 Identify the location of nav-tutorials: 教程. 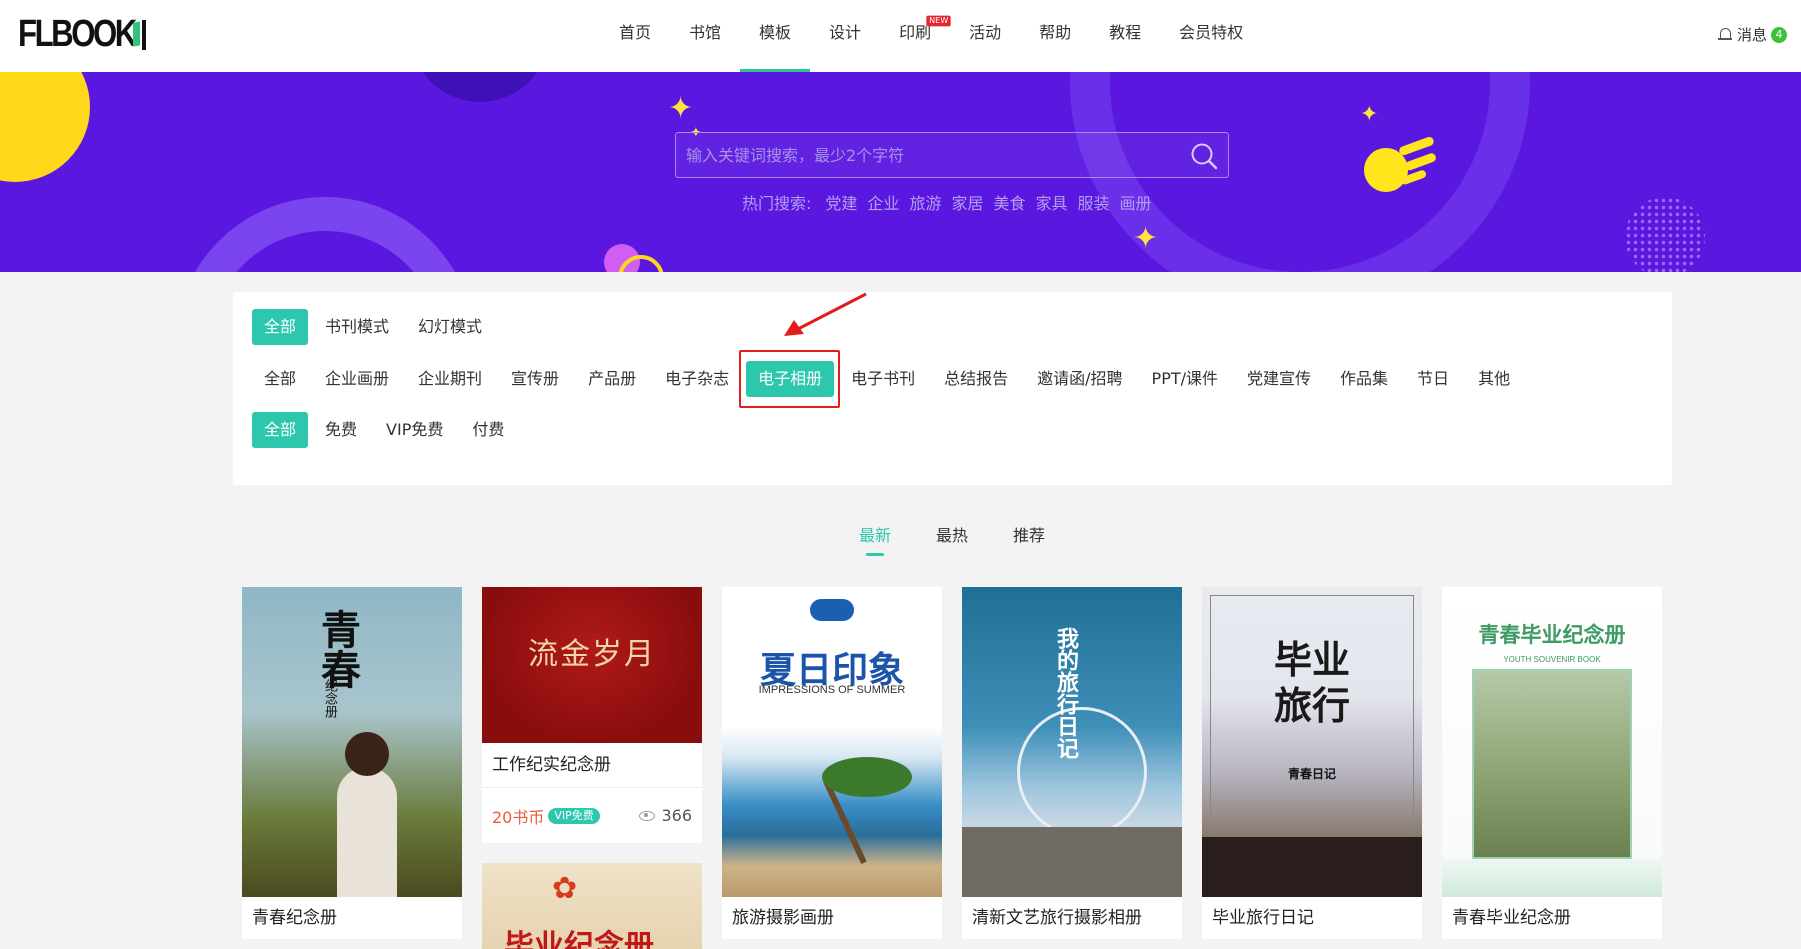
(1125, 36).